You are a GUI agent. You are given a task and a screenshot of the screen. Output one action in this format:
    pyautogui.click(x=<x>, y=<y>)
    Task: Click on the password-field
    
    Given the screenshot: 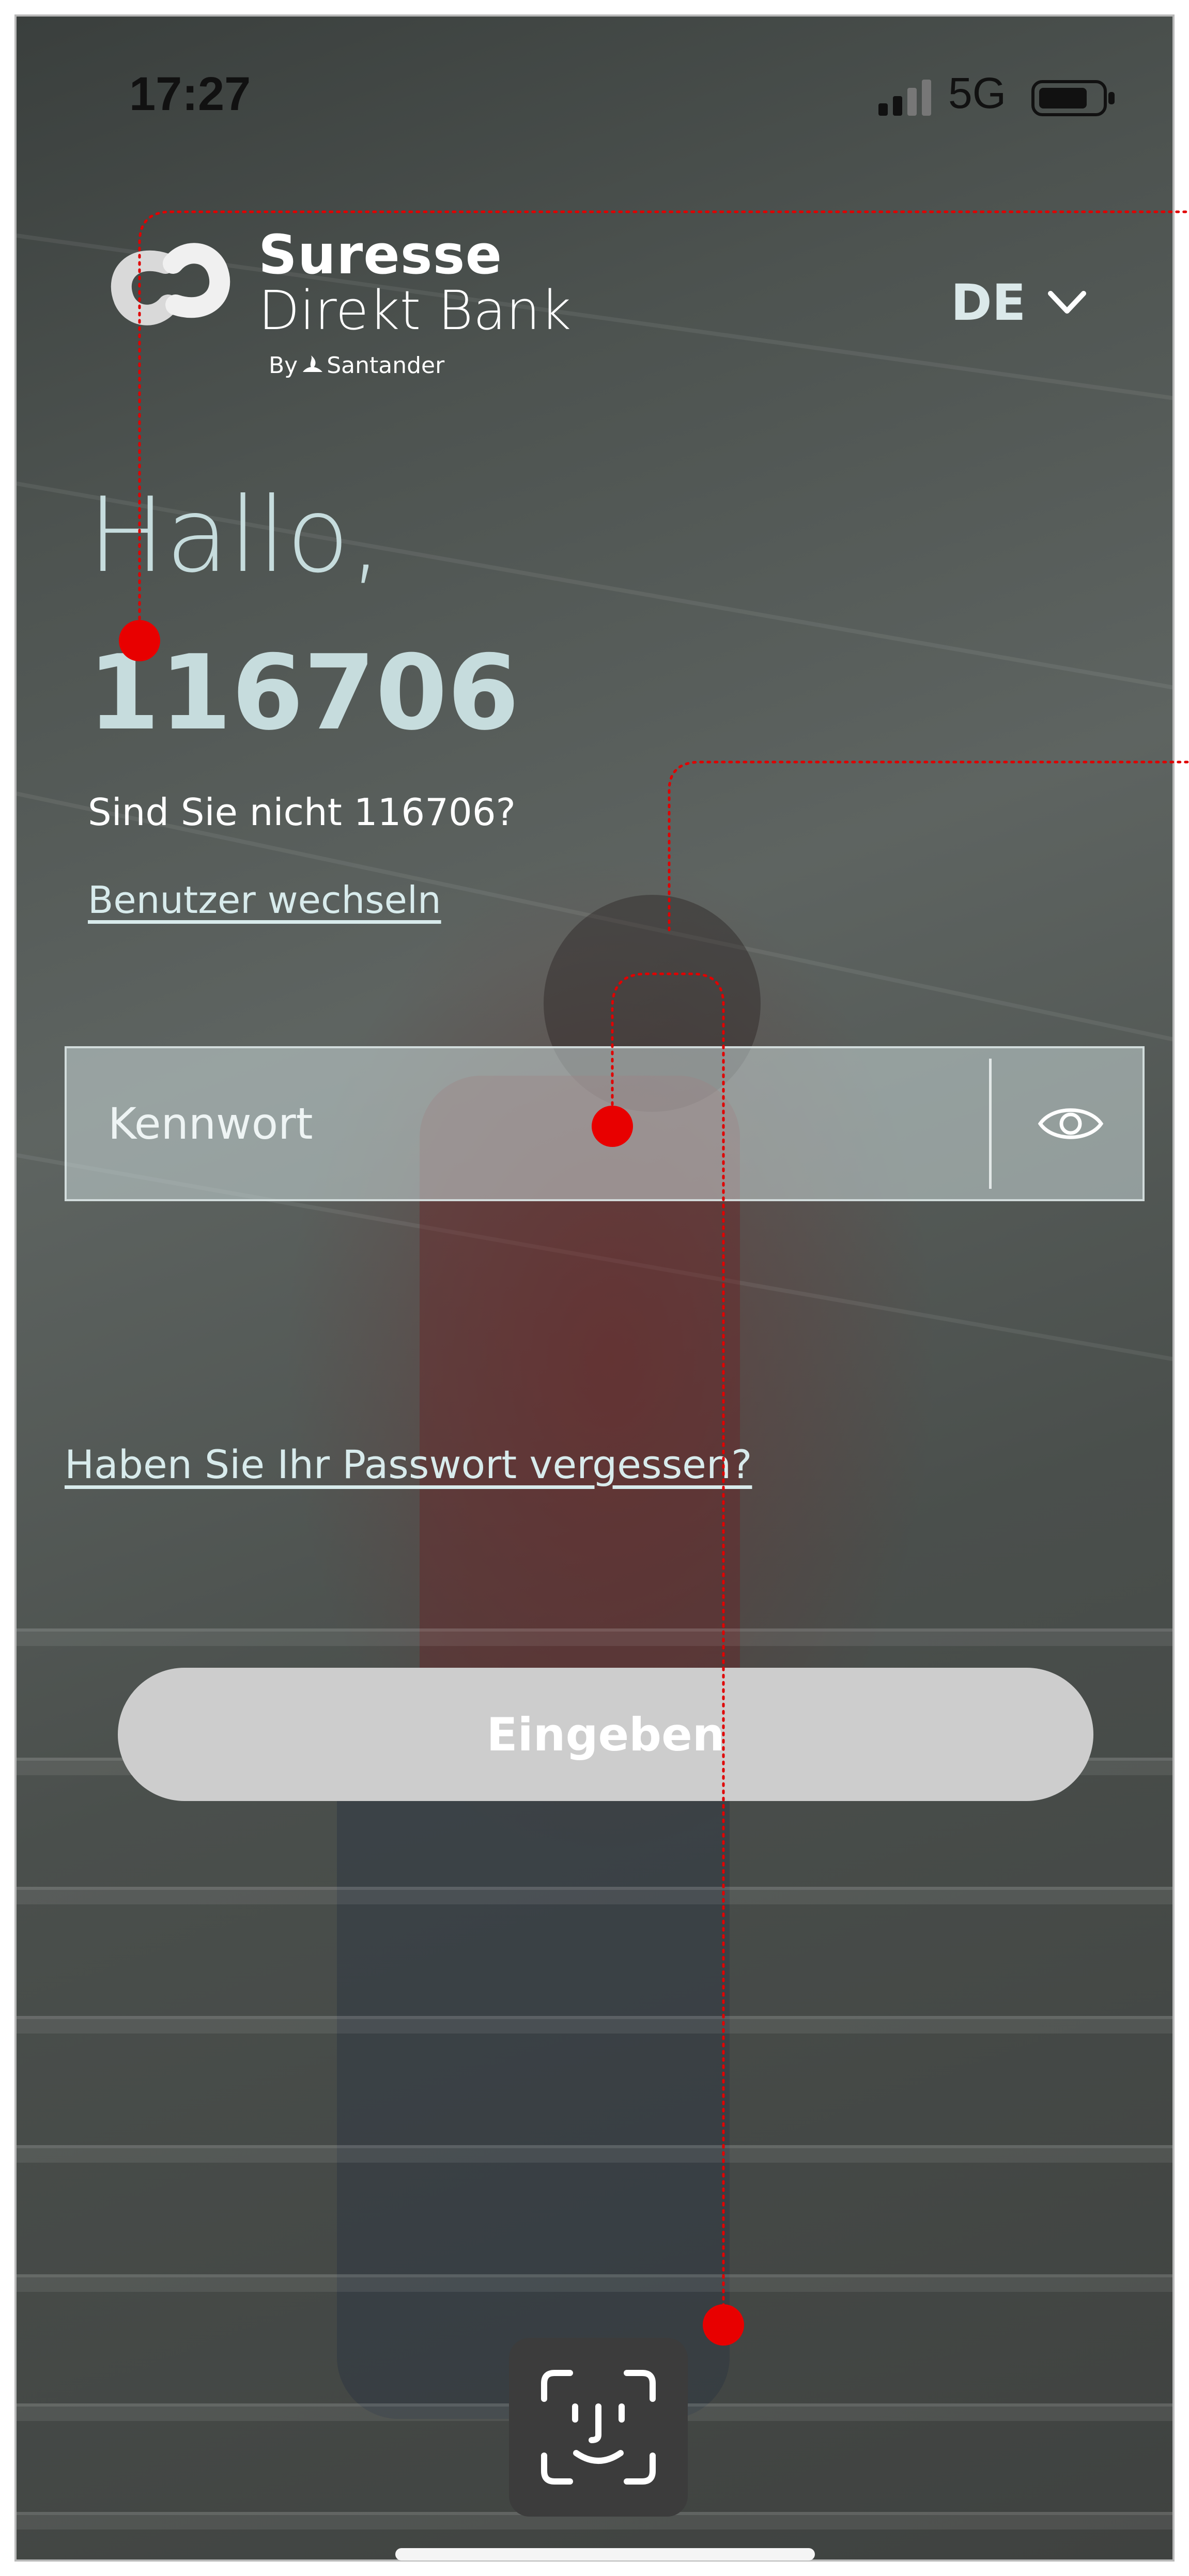 What is the action you would take?
    pyautogui.click(x=605, y=1123)
    